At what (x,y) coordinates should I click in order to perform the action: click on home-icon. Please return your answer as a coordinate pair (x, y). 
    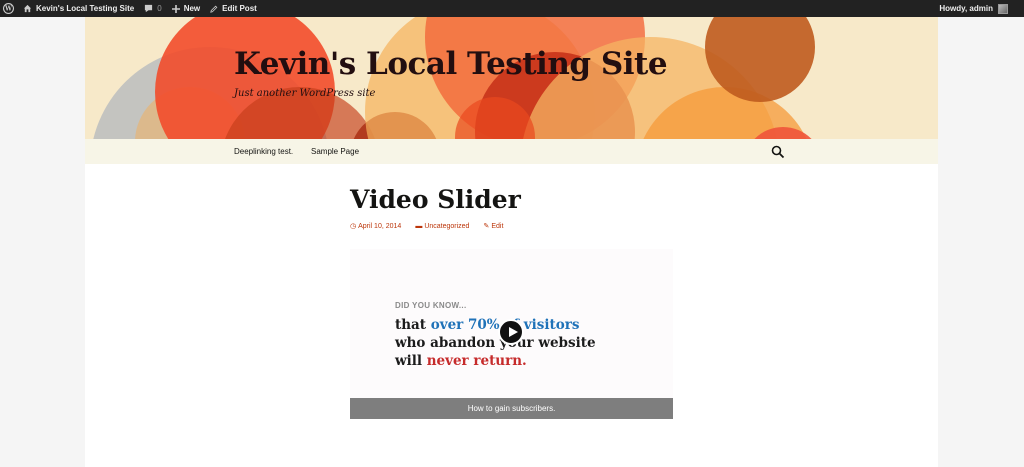
    Looking at the image, I should click on (27, 8).